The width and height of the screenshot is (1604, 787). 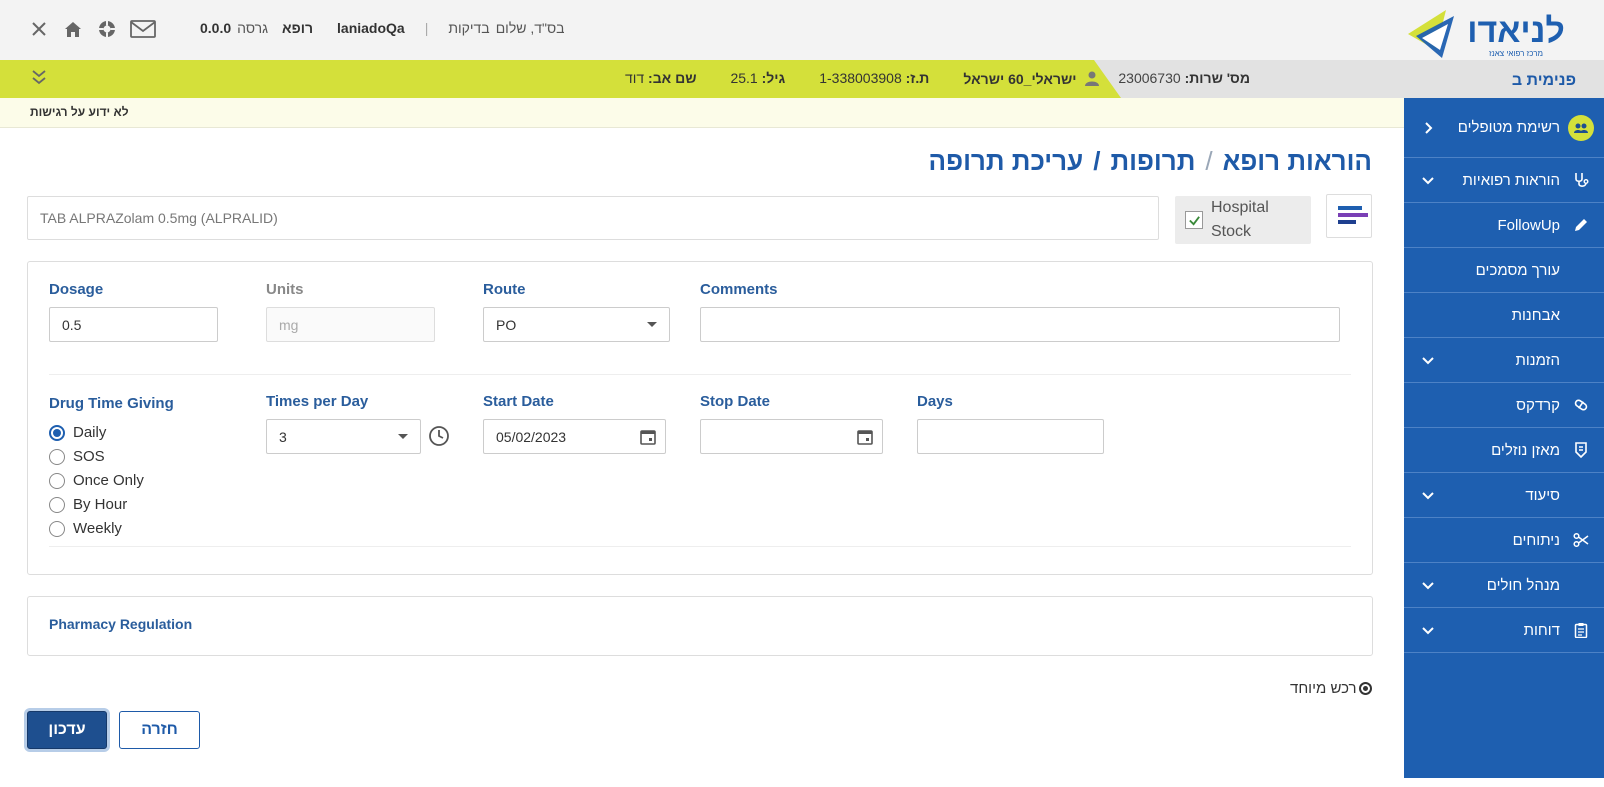 I want to click on sidebar-item-documents: עורך מסמכים, so click(x=1504, y=270).